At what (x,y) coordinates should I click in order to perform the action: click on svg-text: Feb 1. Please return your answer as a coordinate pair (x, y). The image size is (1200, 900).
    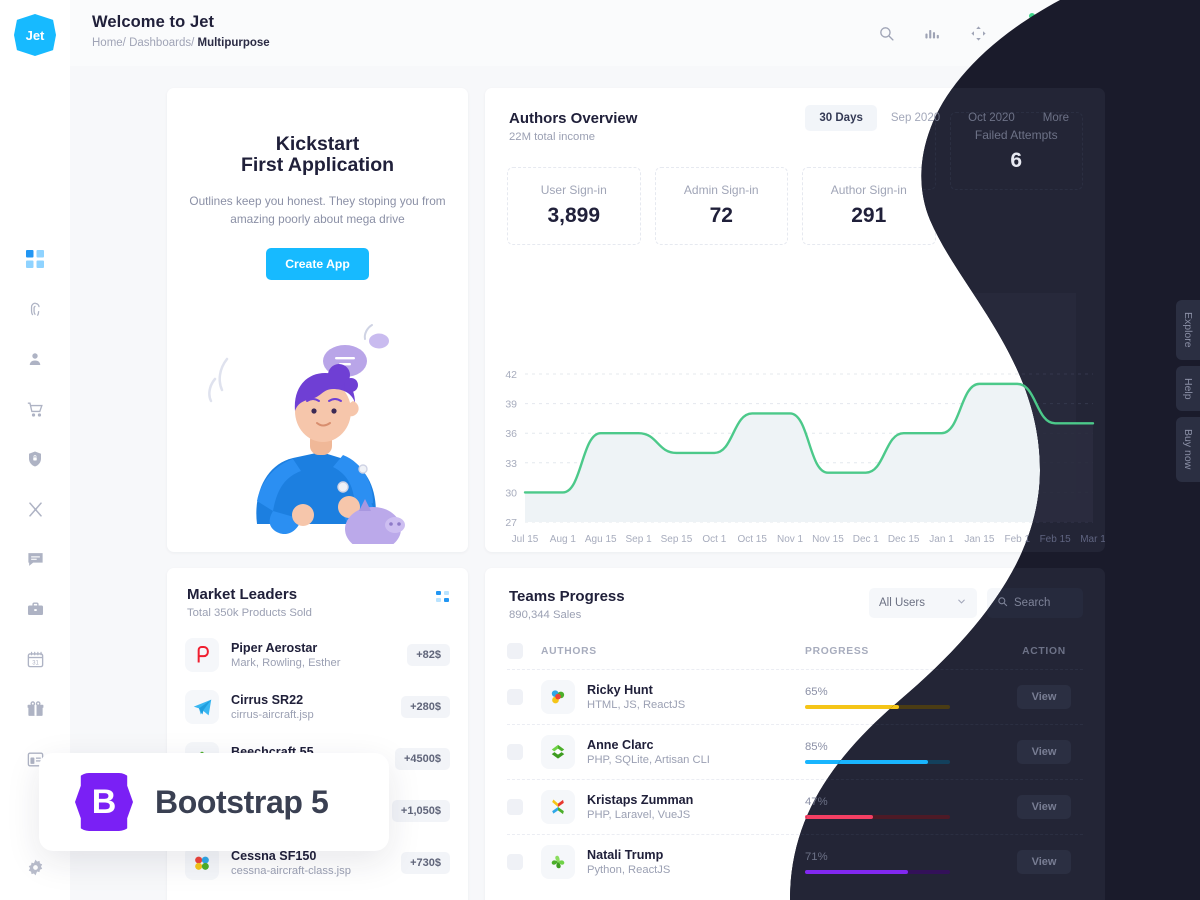
    Looking at the image, I should click on (1017, 539).